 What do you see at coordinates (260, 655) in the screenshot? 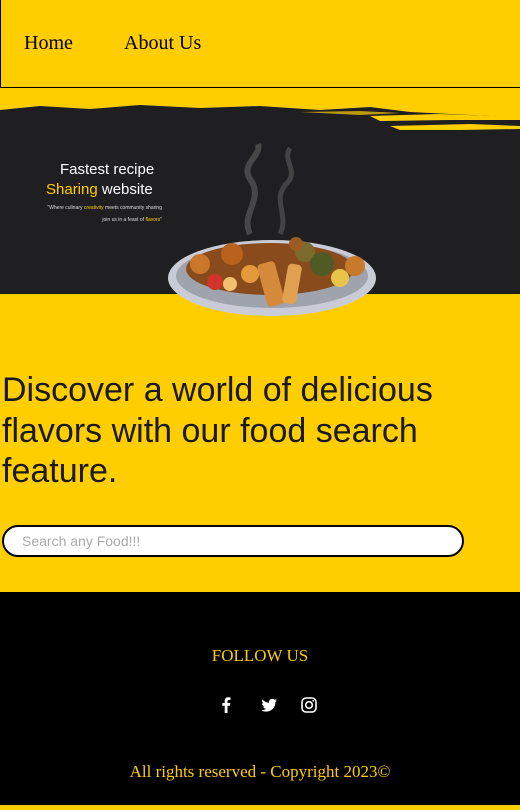
I see `follow-us-heading: FOLLOW US` at bounding box center [260, 655].